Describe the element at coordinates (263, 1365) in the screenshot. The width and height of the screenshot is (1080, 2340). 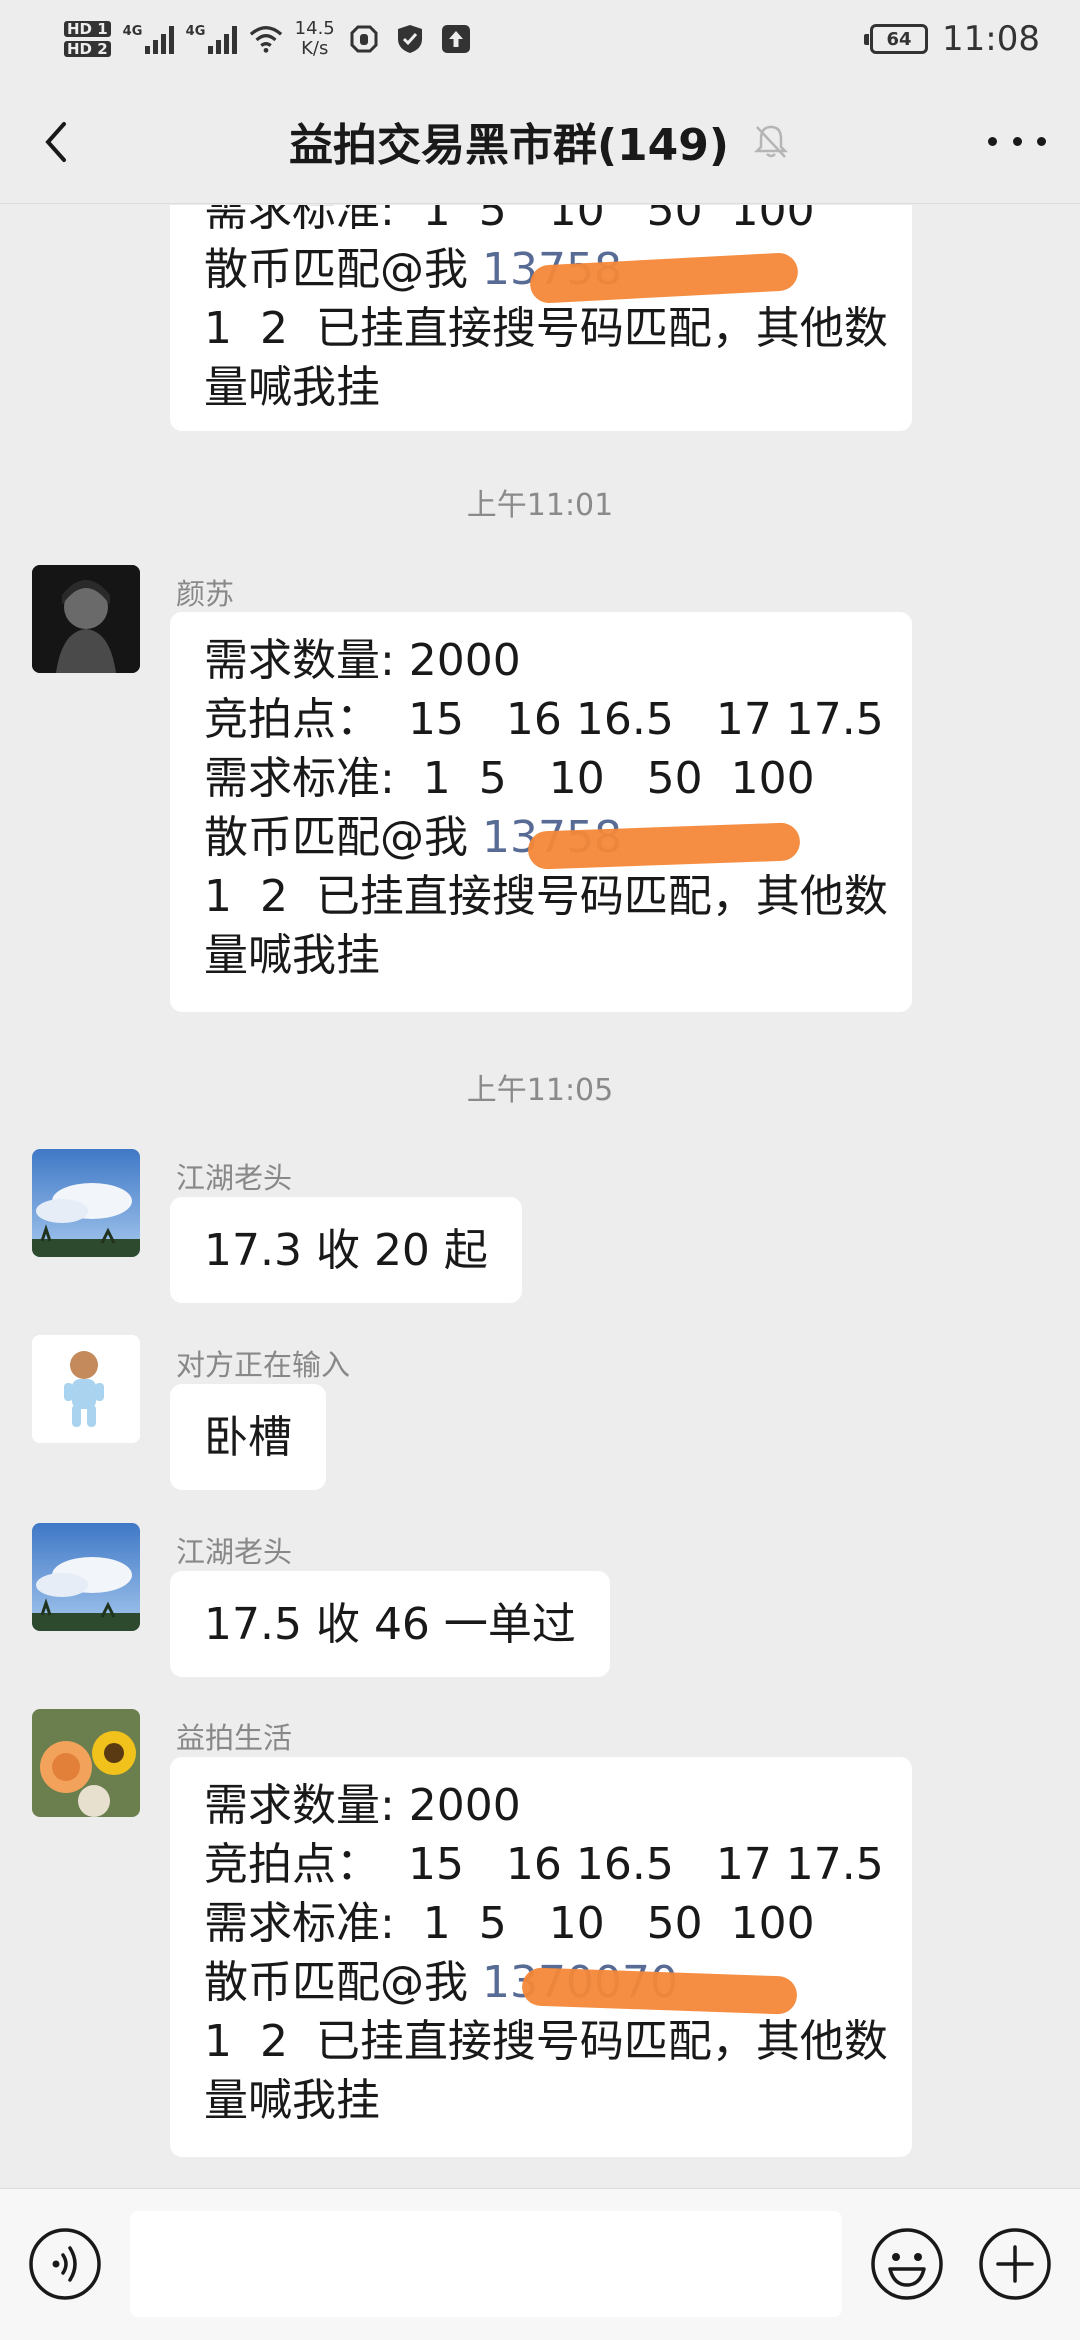
I see `sender-name: 对方正在输入` at that location.